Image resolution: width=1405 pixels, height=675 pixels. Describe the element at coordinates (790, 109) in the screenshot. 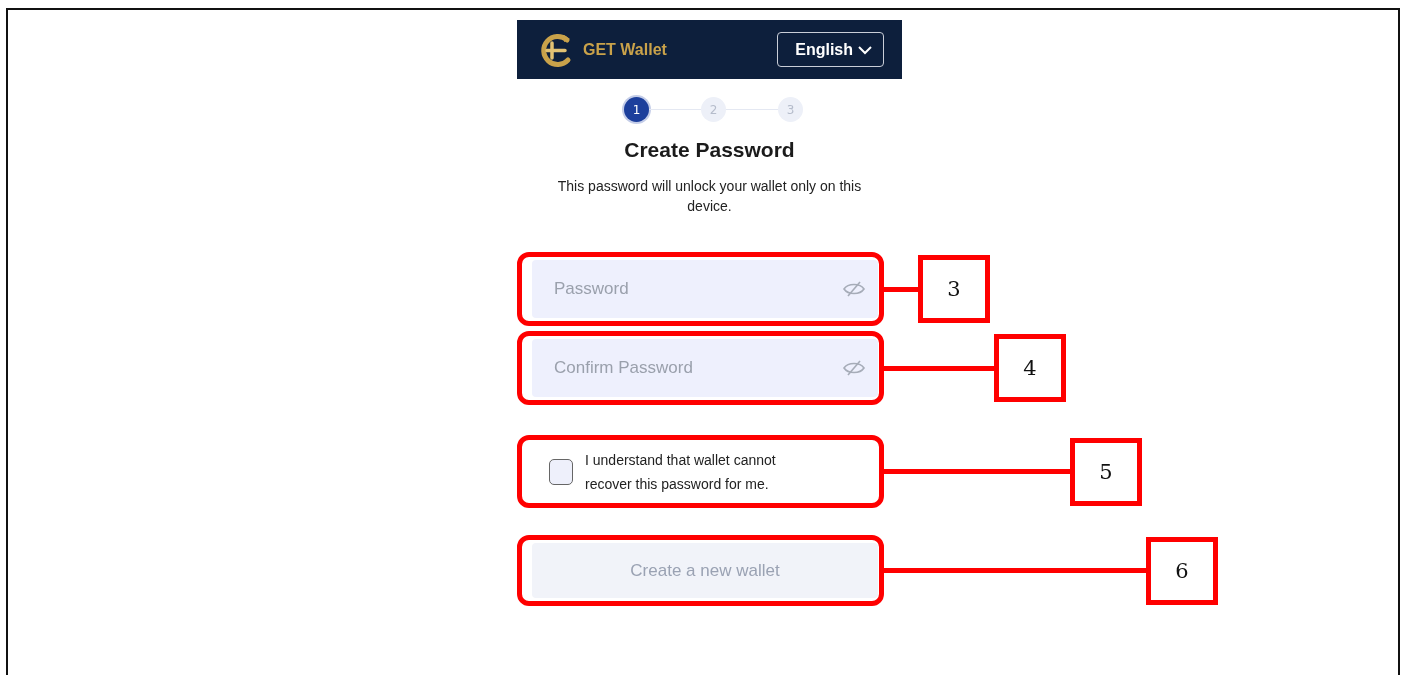

I see `step-indicator: 3` at that location.